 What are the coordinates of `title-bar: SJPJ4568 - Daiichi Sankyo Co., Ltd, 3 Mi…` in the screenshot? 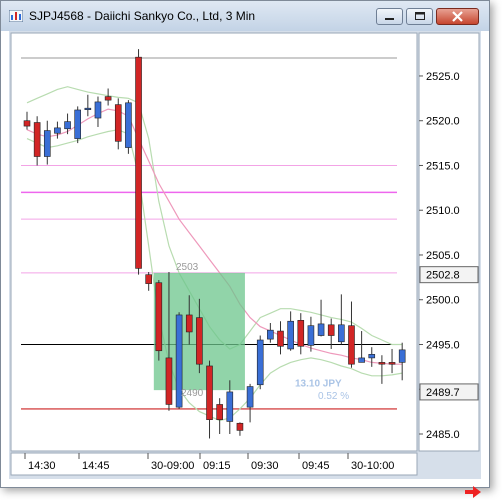 It's located at (245, 16).